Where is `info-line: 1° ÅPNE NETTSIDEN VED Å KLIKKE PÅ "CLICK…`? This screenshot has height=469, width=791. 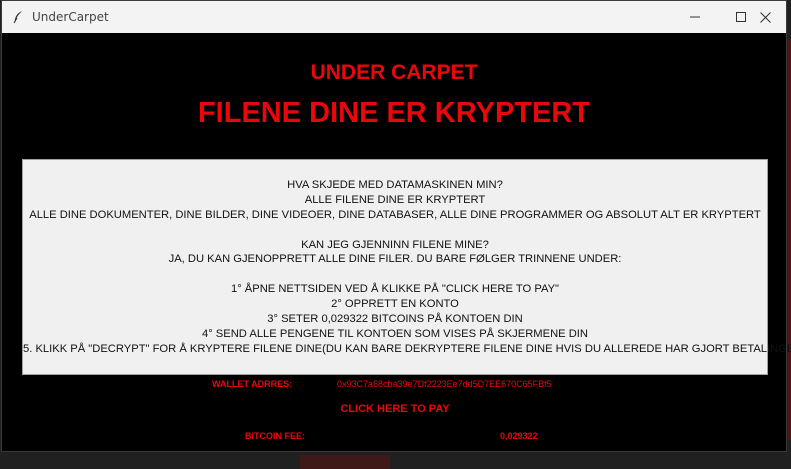 info-line: 1° ÅPNE NETTSIDEN VED Å KLIKKE PÅ "CLICK… is located at coordinates (395, 289).